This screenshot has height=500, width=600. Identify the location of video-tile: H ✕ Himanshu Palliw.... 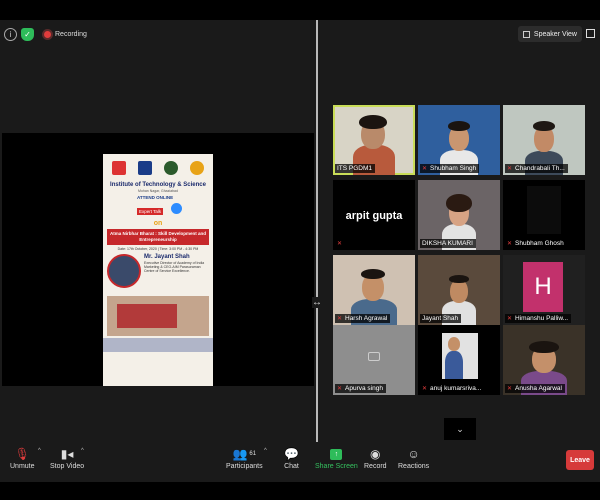
(544, 290).